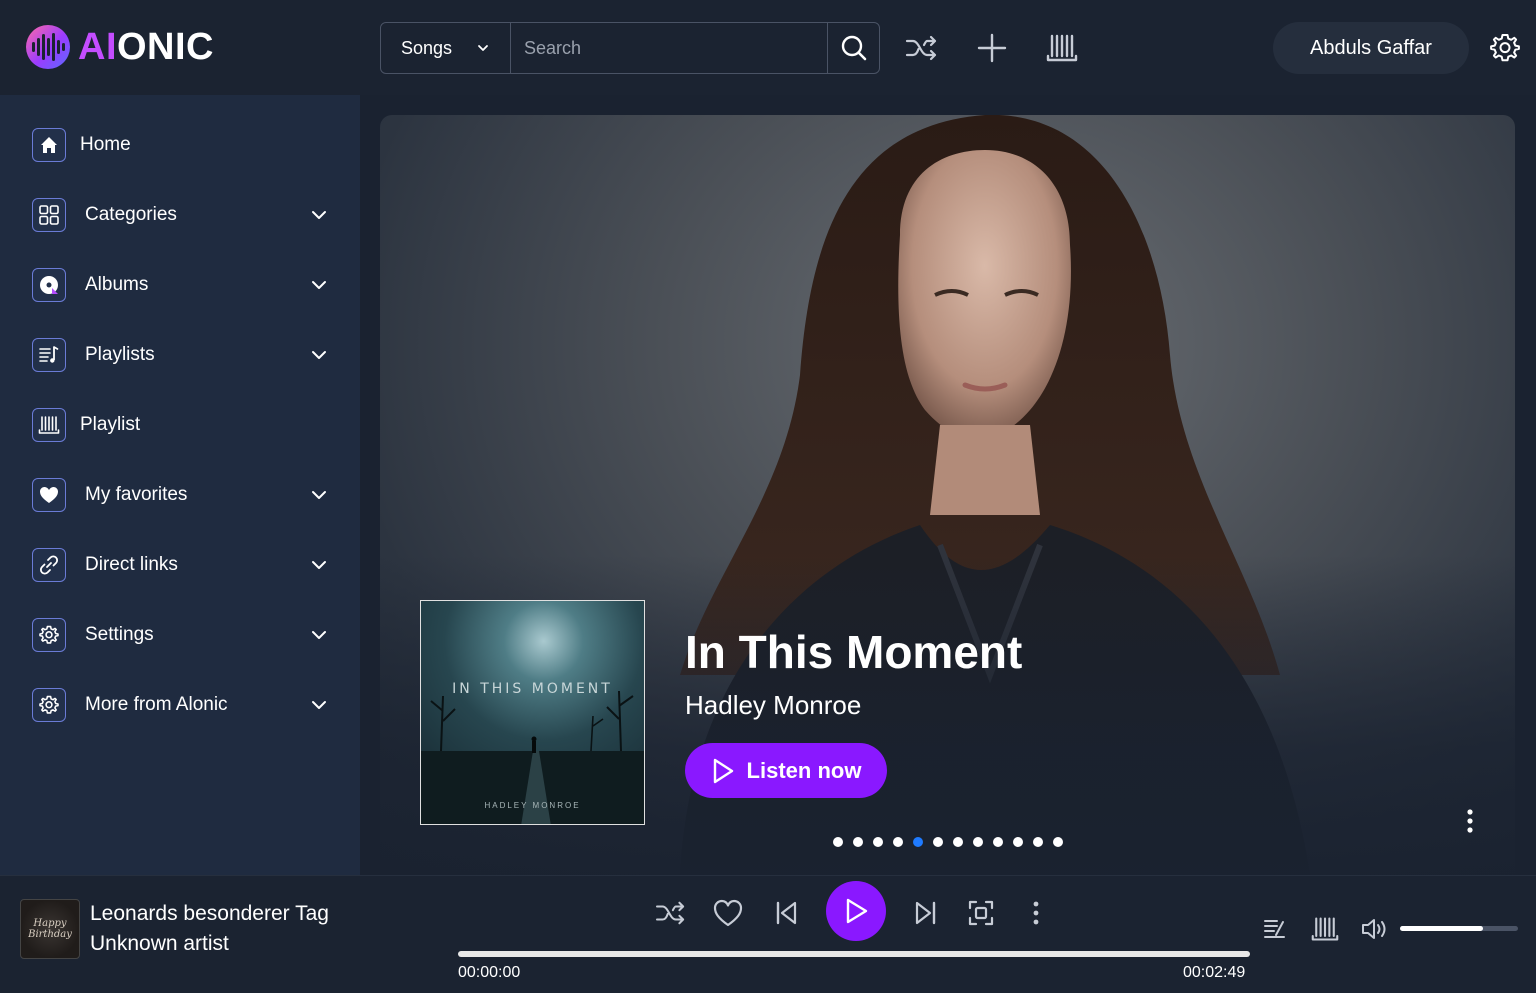 This screenshot has height=993, width=1536. Describe the element at coordinates (669, 48) in the screenshot. I see `search-input` at that location.